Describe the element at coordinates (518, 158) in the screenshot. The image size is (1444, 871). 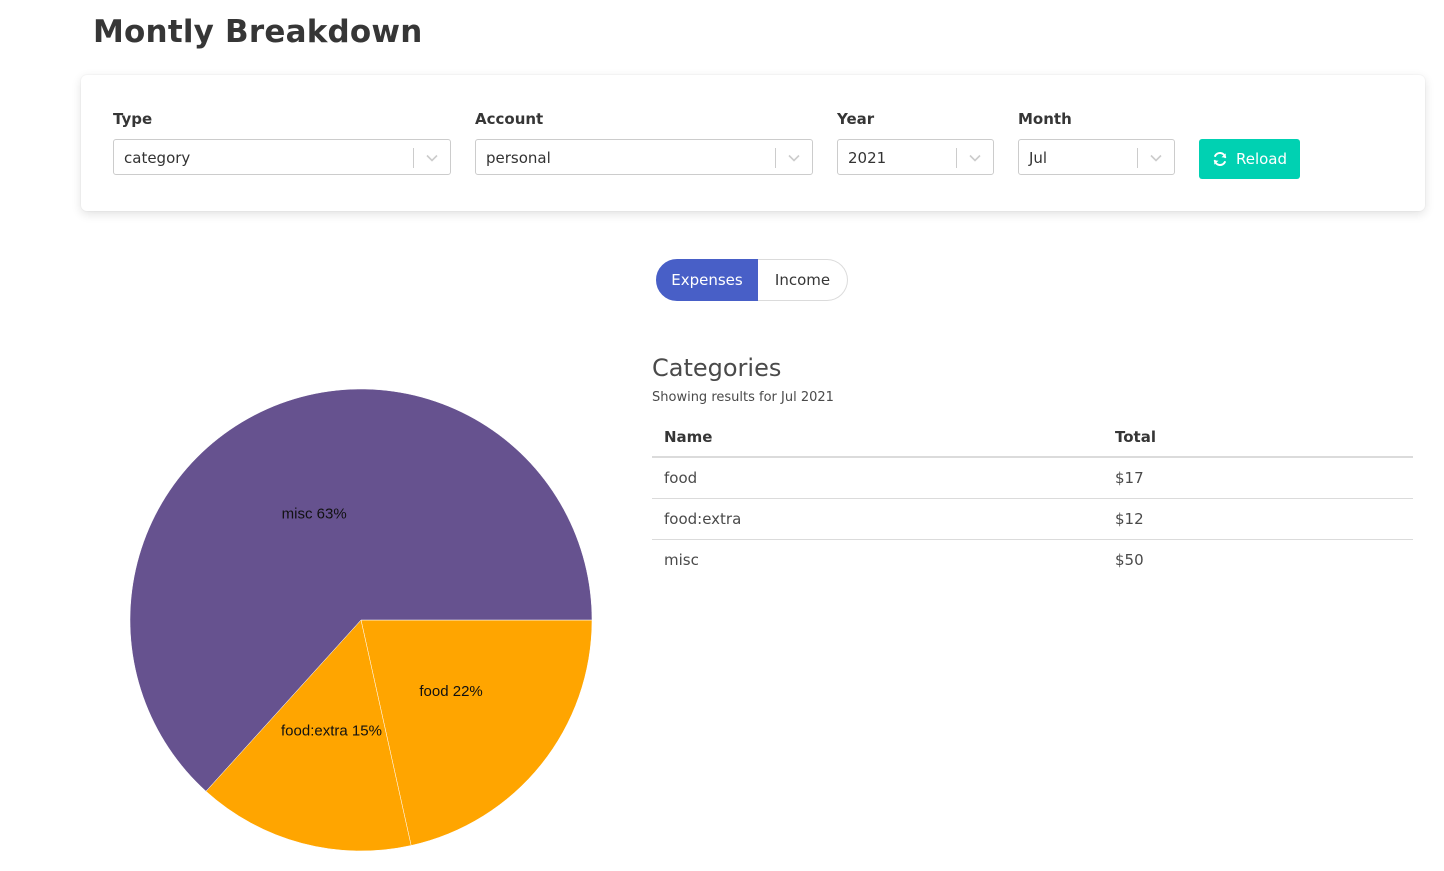
I see `account-select-value: personal` at that location.